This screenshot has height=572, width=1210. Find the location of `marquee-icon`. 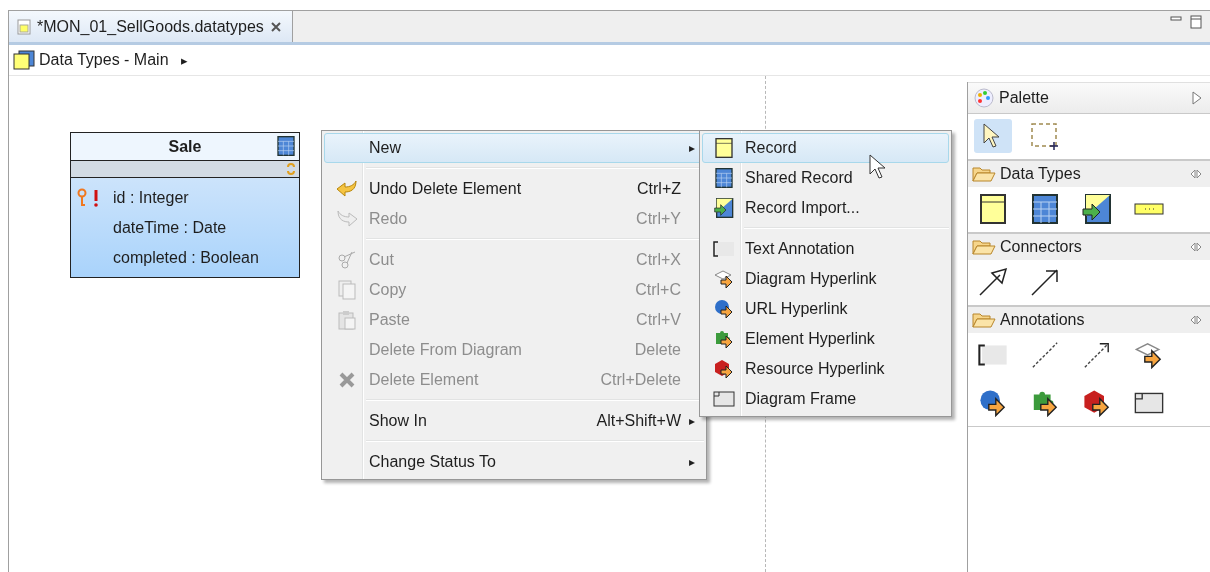

marquee-icon is located at coordinates (1045, 136).